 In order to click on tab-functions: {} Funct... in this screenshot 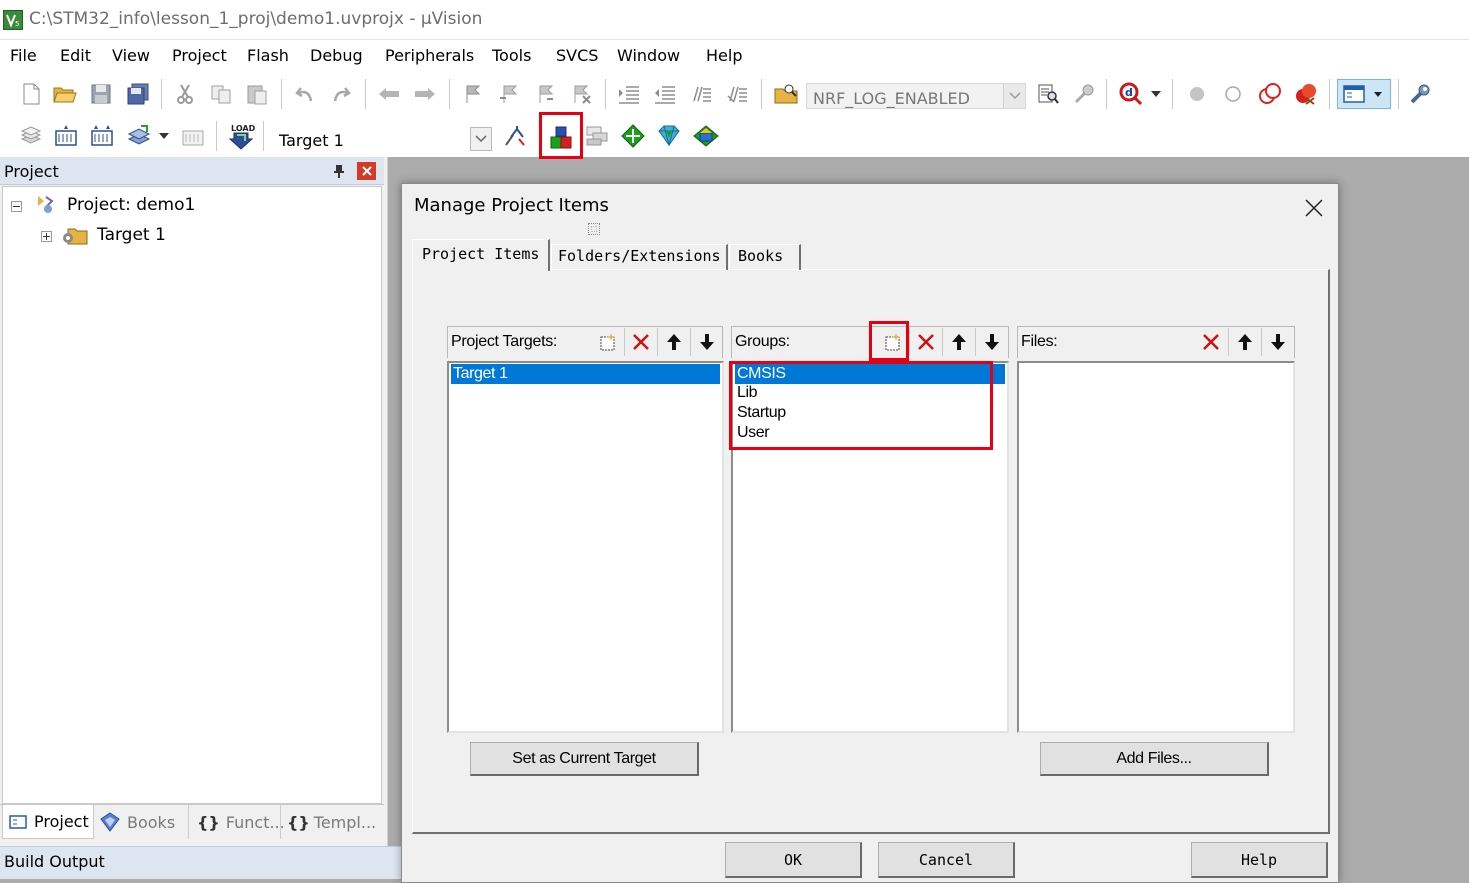, I will do `click(236, 822)`.